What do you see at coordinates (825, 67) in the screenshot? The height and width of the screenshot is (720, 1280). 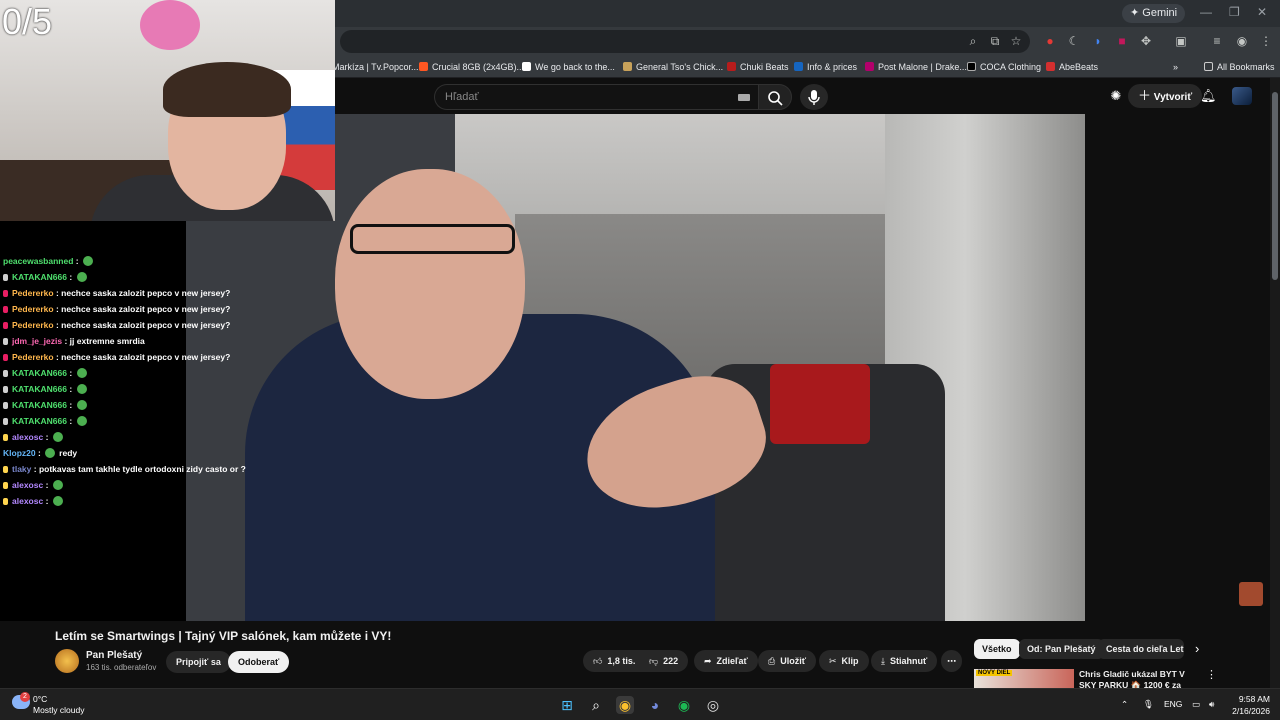 I see `bookmark-item: Info & prices` at bounding box center [825, 67].